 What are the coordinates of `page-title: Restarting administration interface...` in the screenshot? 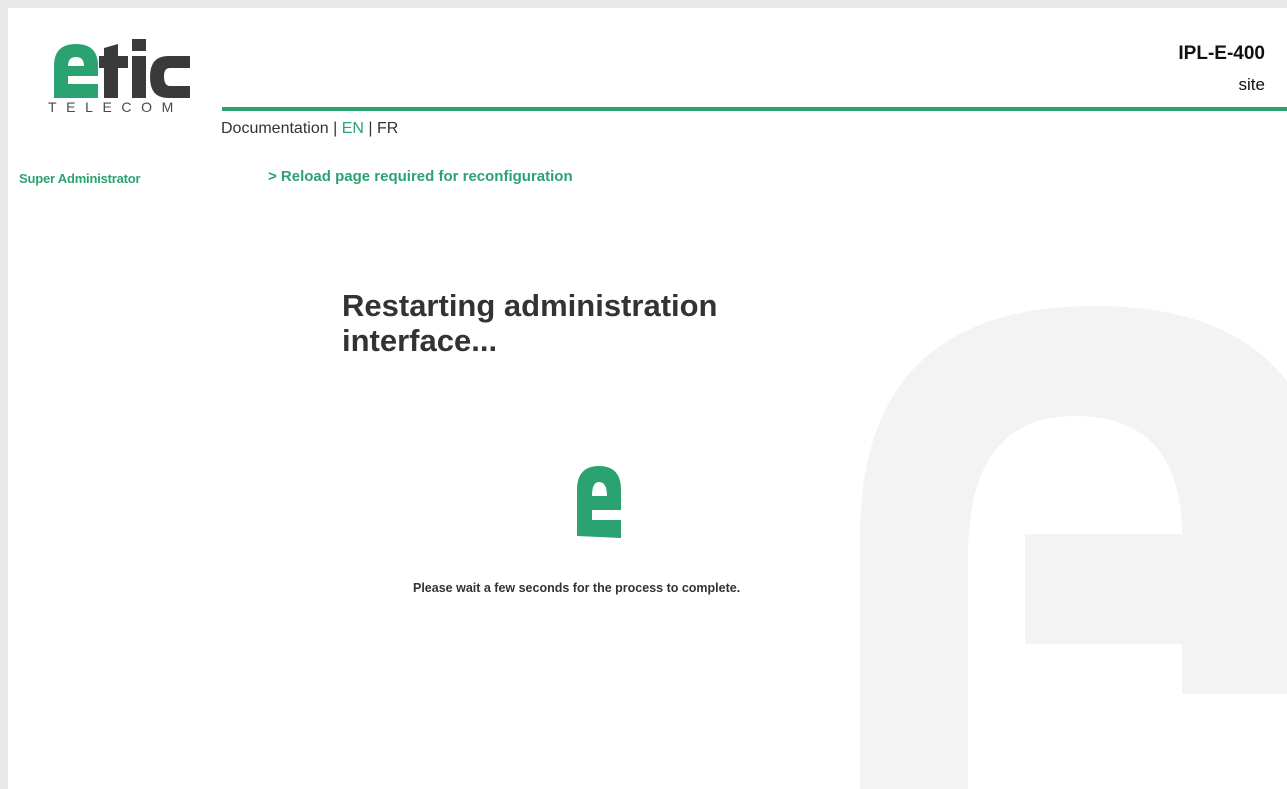 It's located at (530, 323).